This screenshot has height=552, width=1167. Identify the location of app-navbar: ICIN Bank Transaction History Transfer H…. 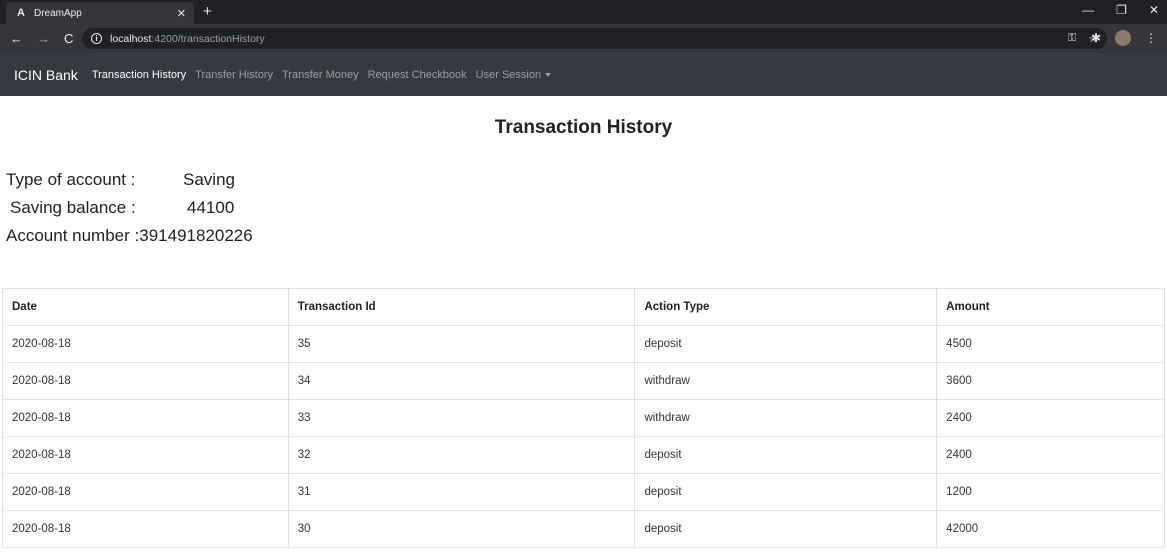
(583, 74).